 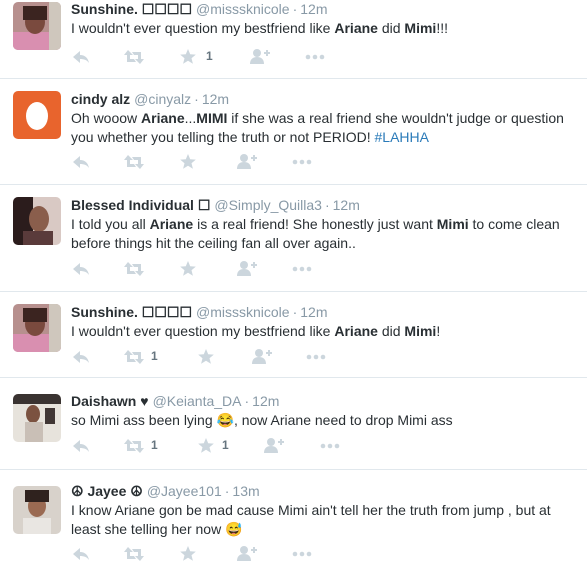 What do you see at coordinates (106, 118) in the screenshot?
I see `text-segment: Oh wooow` at bounding box center [106, 118].